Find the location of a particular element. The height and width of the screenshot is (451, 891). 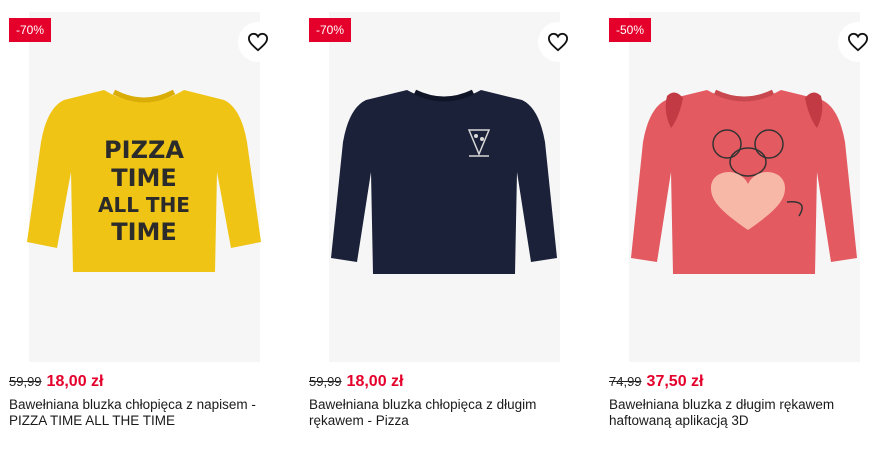

old-price: 74,99 is located at coordinates (625, 381).